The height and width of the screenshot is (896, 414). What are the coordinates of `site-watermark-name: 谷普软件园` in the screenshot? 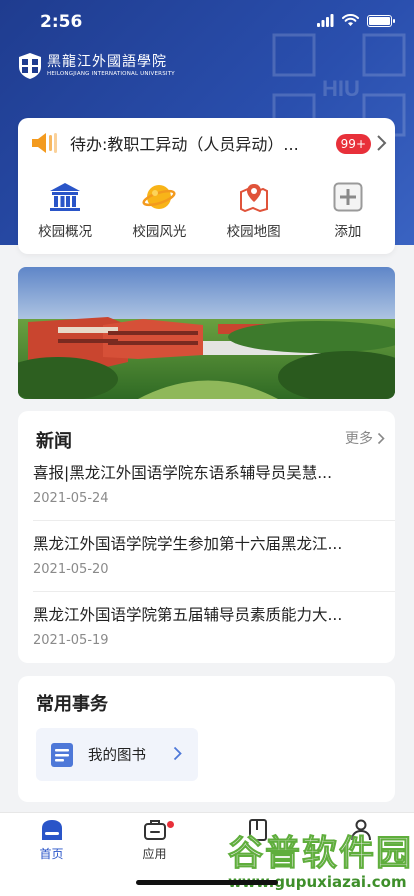 It's located at (320, 854).